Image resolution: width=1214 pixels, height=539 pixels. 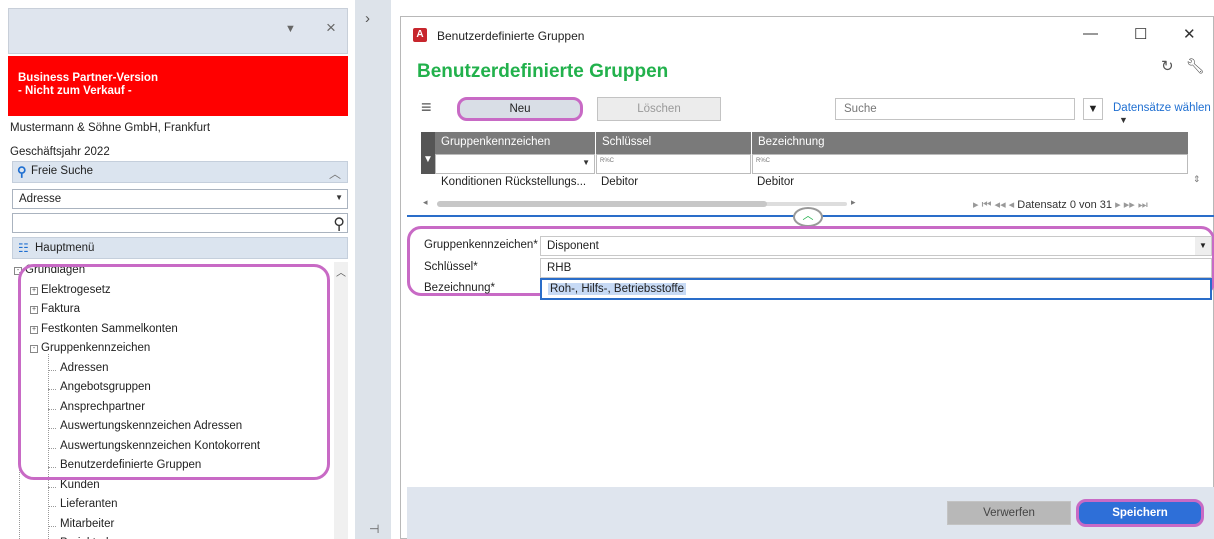 What do you see at coordinates (876, 246) in the screenshot?
I see `group-field-select: Disponent ▼` at bounding box center [876, 246].